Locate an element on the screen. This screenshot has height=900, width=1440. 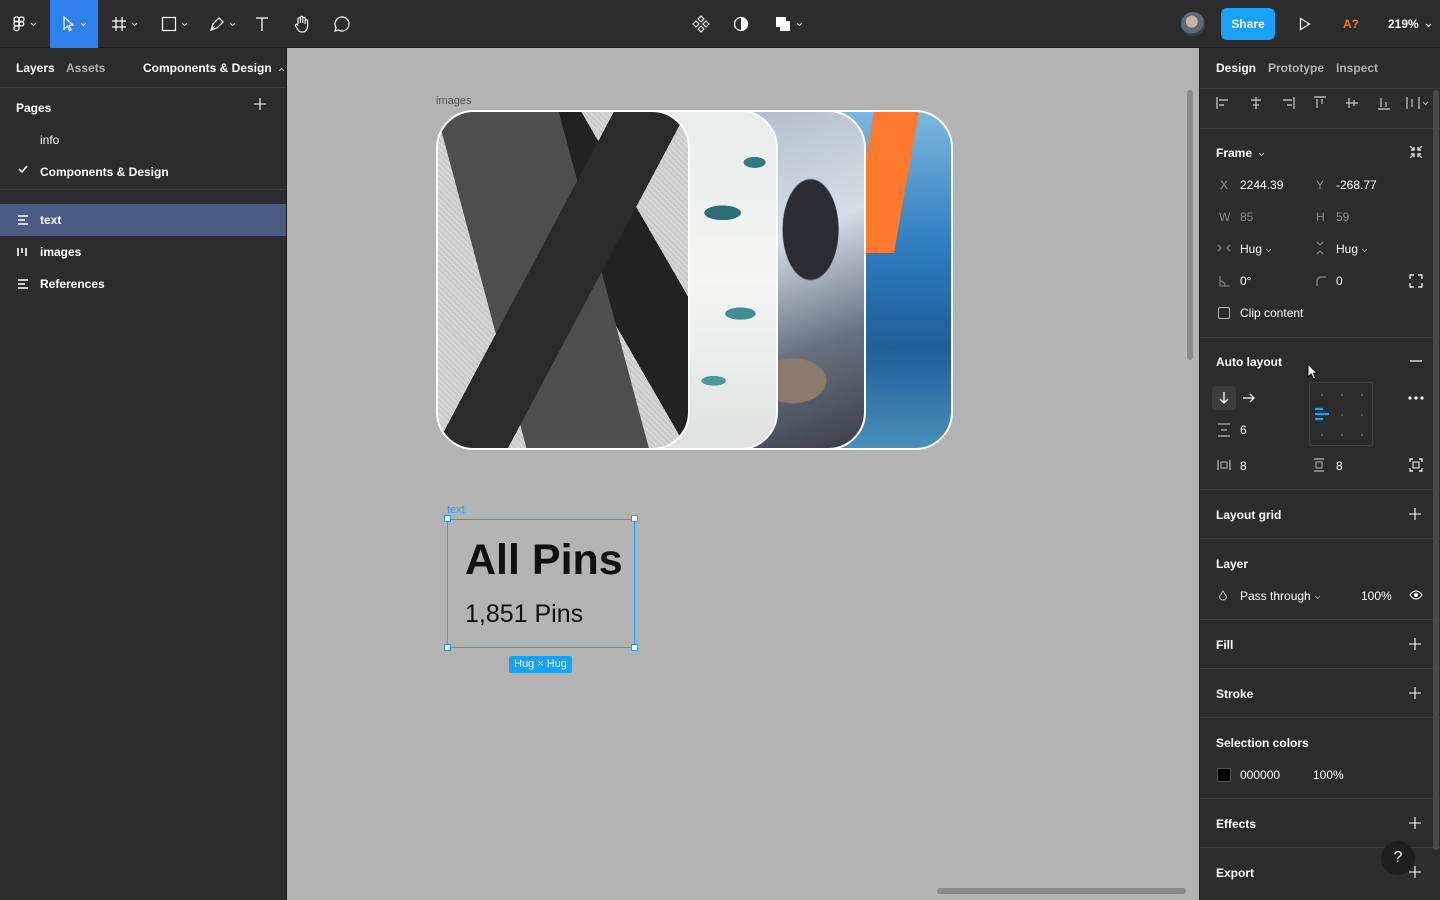
corner-radius-input: 0 is located at coordinates (1339, 281).